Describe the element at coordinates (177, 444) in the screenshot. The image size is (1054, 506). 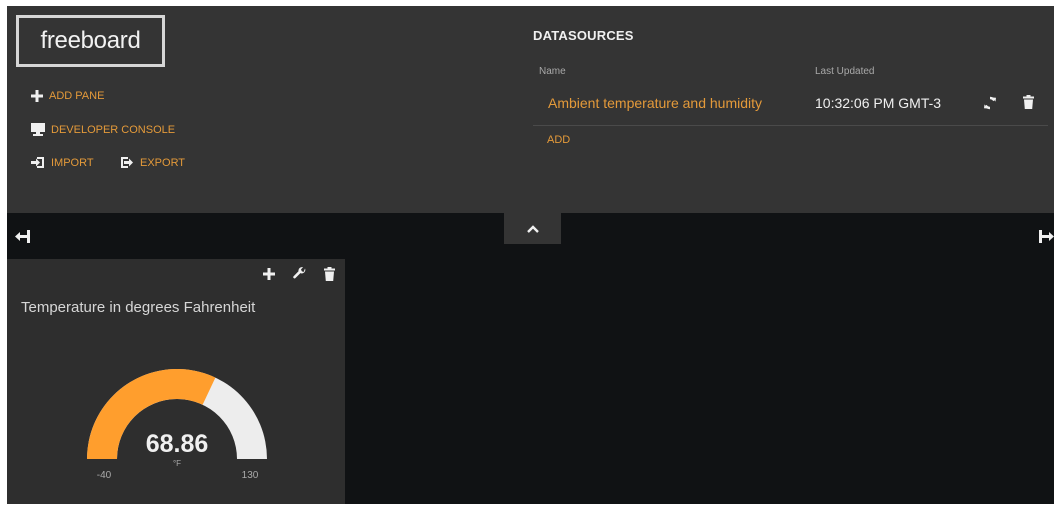
I see `gauge-value: 68.86` at that location.